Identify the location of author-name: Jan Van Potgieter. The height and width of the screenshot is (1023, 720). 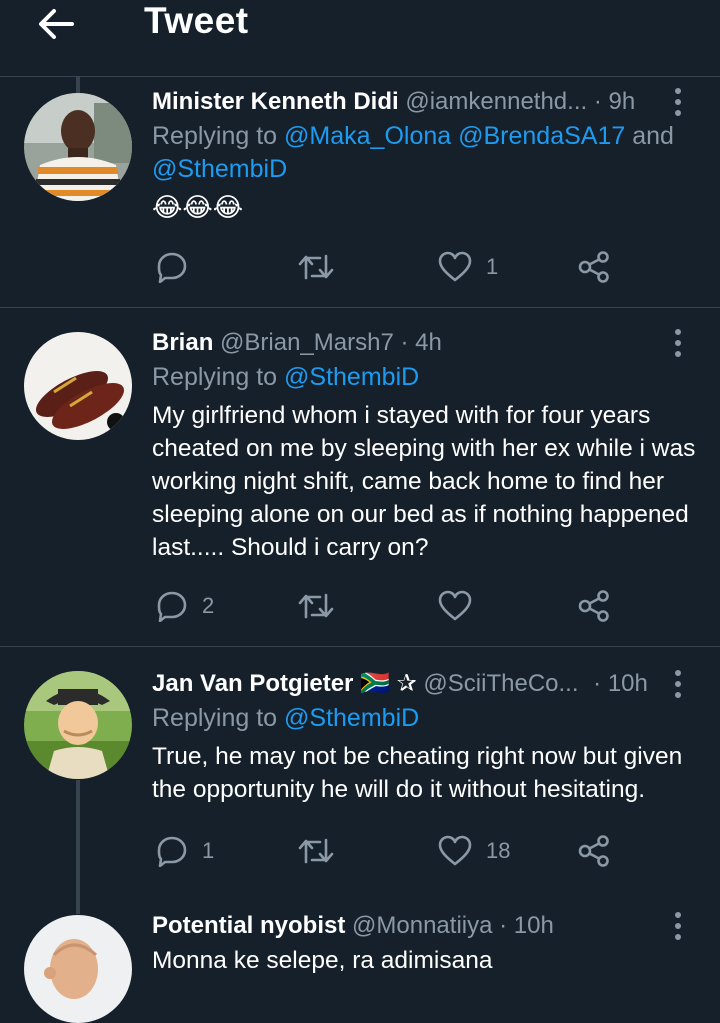
(252, 683).